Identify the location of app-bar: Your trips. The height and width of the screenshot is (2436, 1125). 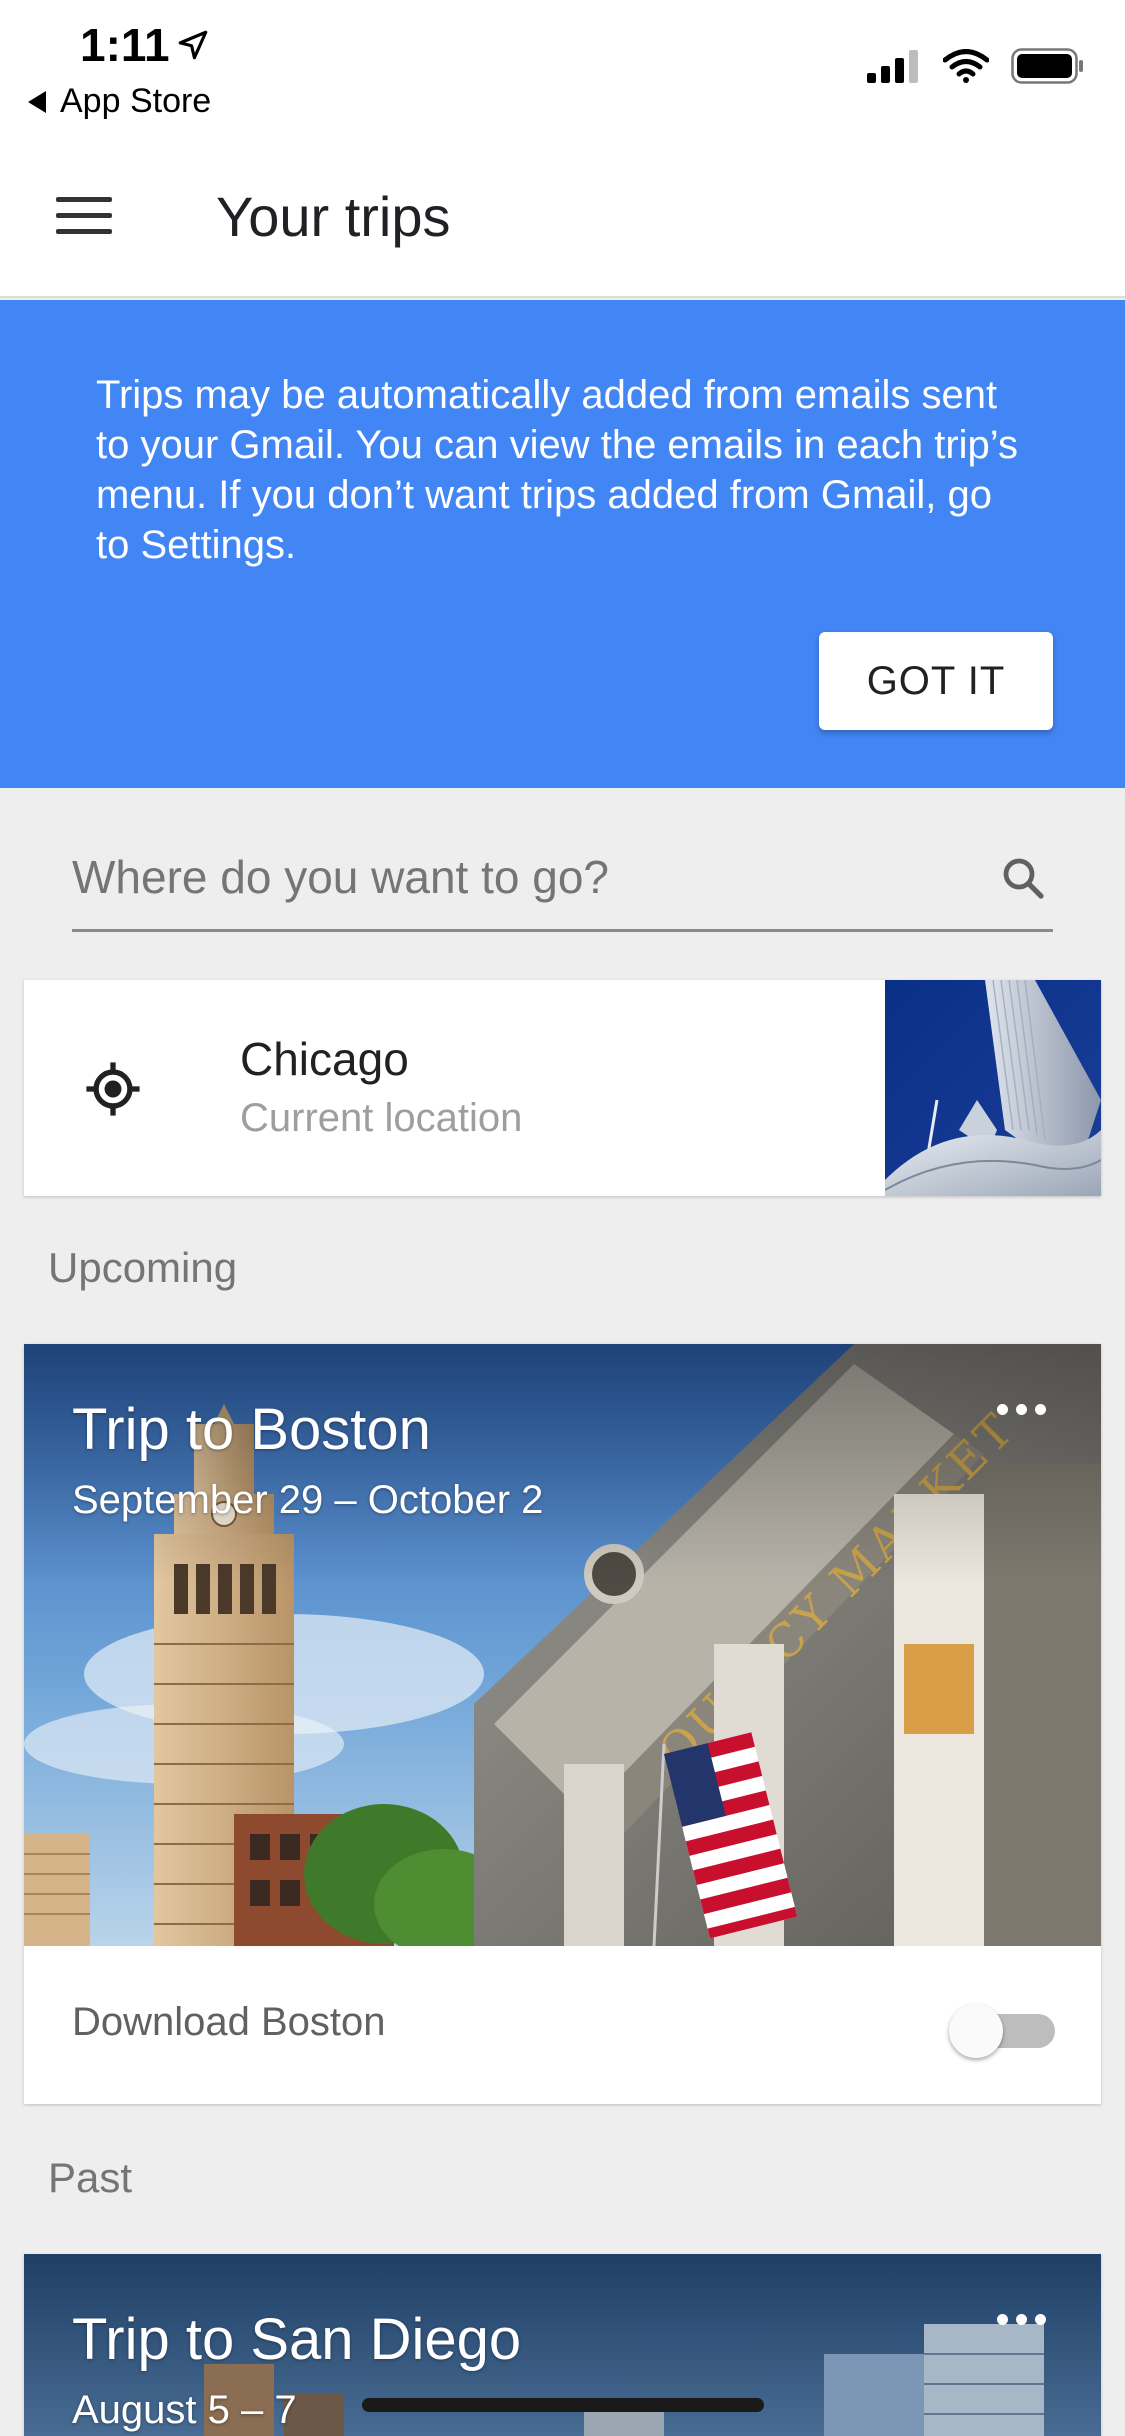
(562, 214).